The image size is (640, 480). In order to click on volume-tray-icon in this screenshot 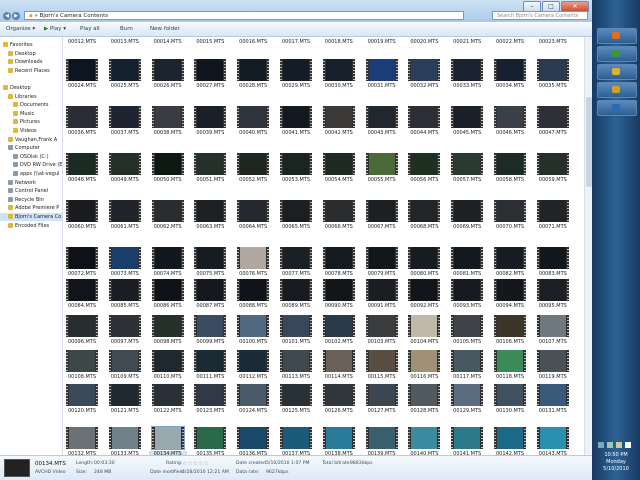, I will do `click(610, 445)`.